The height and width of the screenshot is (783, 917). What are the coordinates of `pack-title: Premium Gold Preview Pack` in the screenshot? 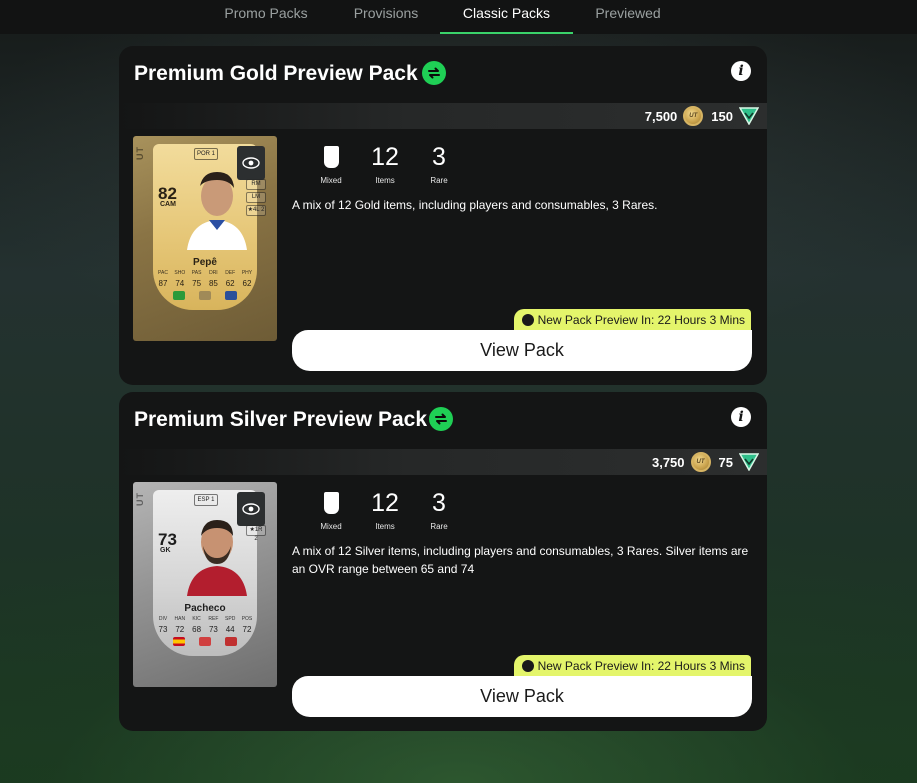 It's located at (276, 73).